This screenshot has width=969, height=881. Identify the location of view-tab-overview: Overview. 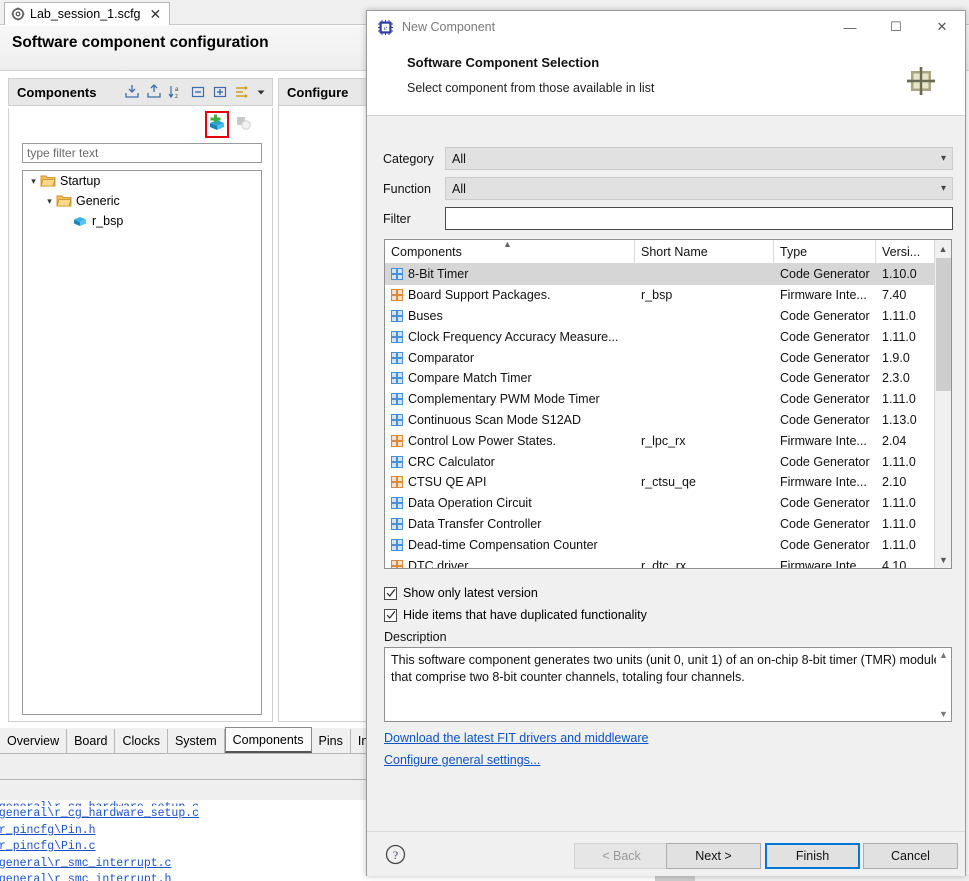
(34, 741).